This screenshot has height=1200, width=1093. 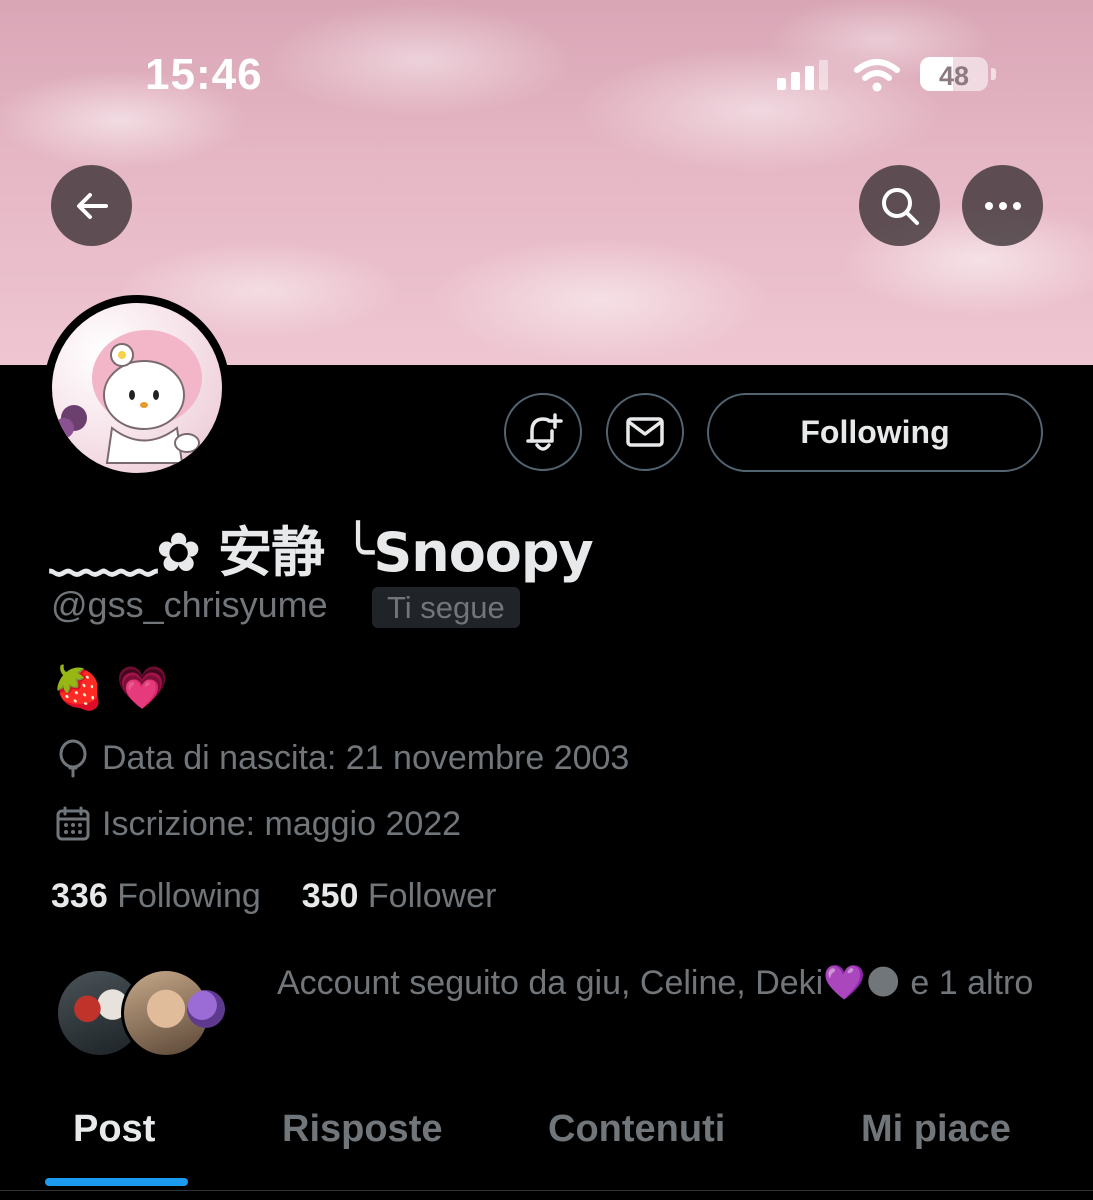 I want to click on active-tab-indicator, so click(x=116, y=1182).